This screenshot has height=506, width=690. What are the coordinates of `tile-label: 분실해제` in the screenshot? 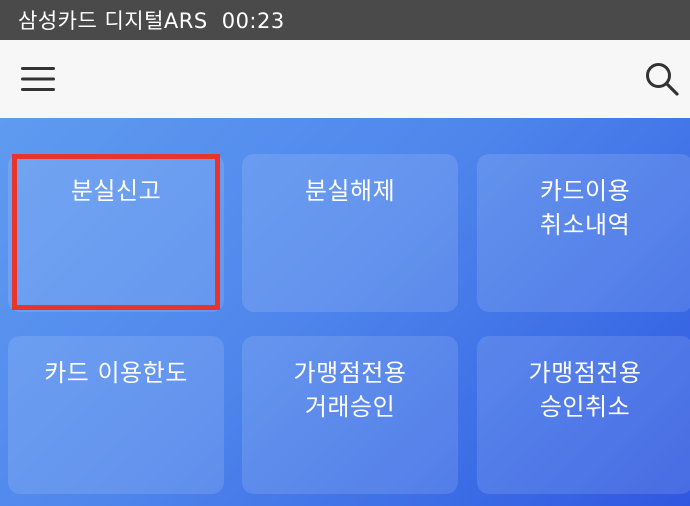 It's located at (350, 191).